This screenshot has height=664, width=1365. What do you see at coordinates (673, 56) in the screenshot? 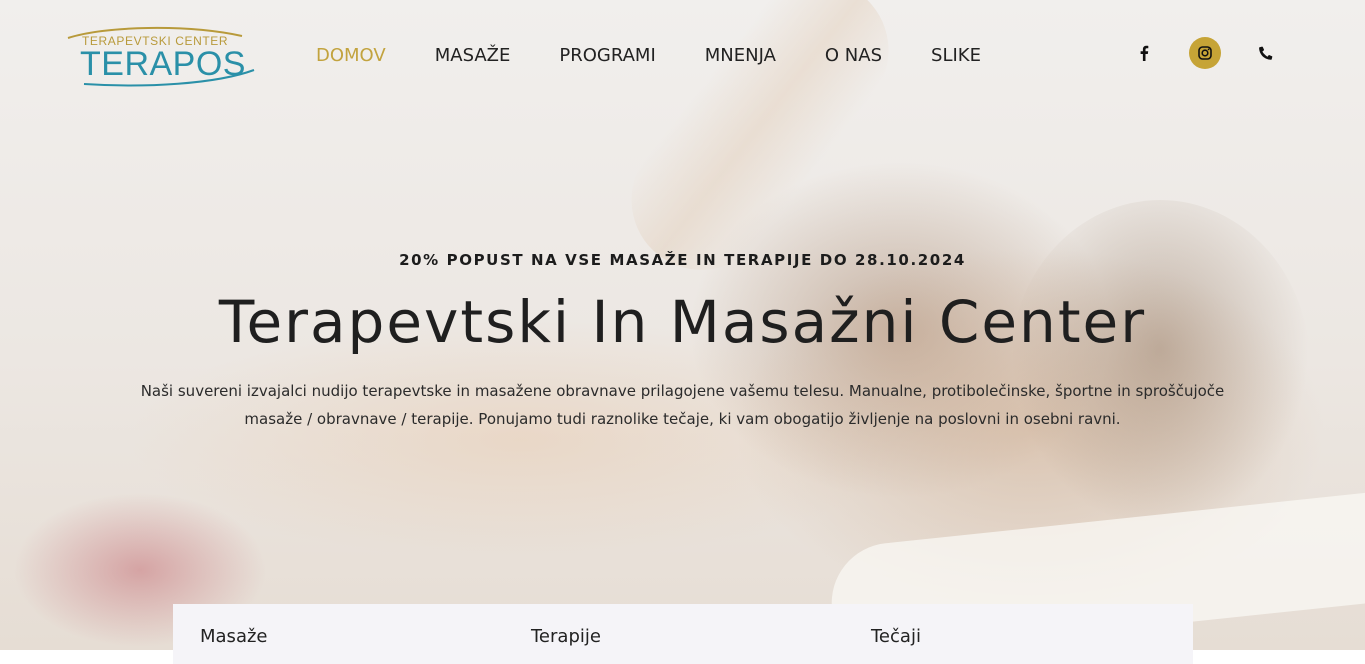
I see `main-nav: DOMOV MASAŽE PROGRAMI MNENJA O NAS SLIKE` at bounding box center [673, 56].